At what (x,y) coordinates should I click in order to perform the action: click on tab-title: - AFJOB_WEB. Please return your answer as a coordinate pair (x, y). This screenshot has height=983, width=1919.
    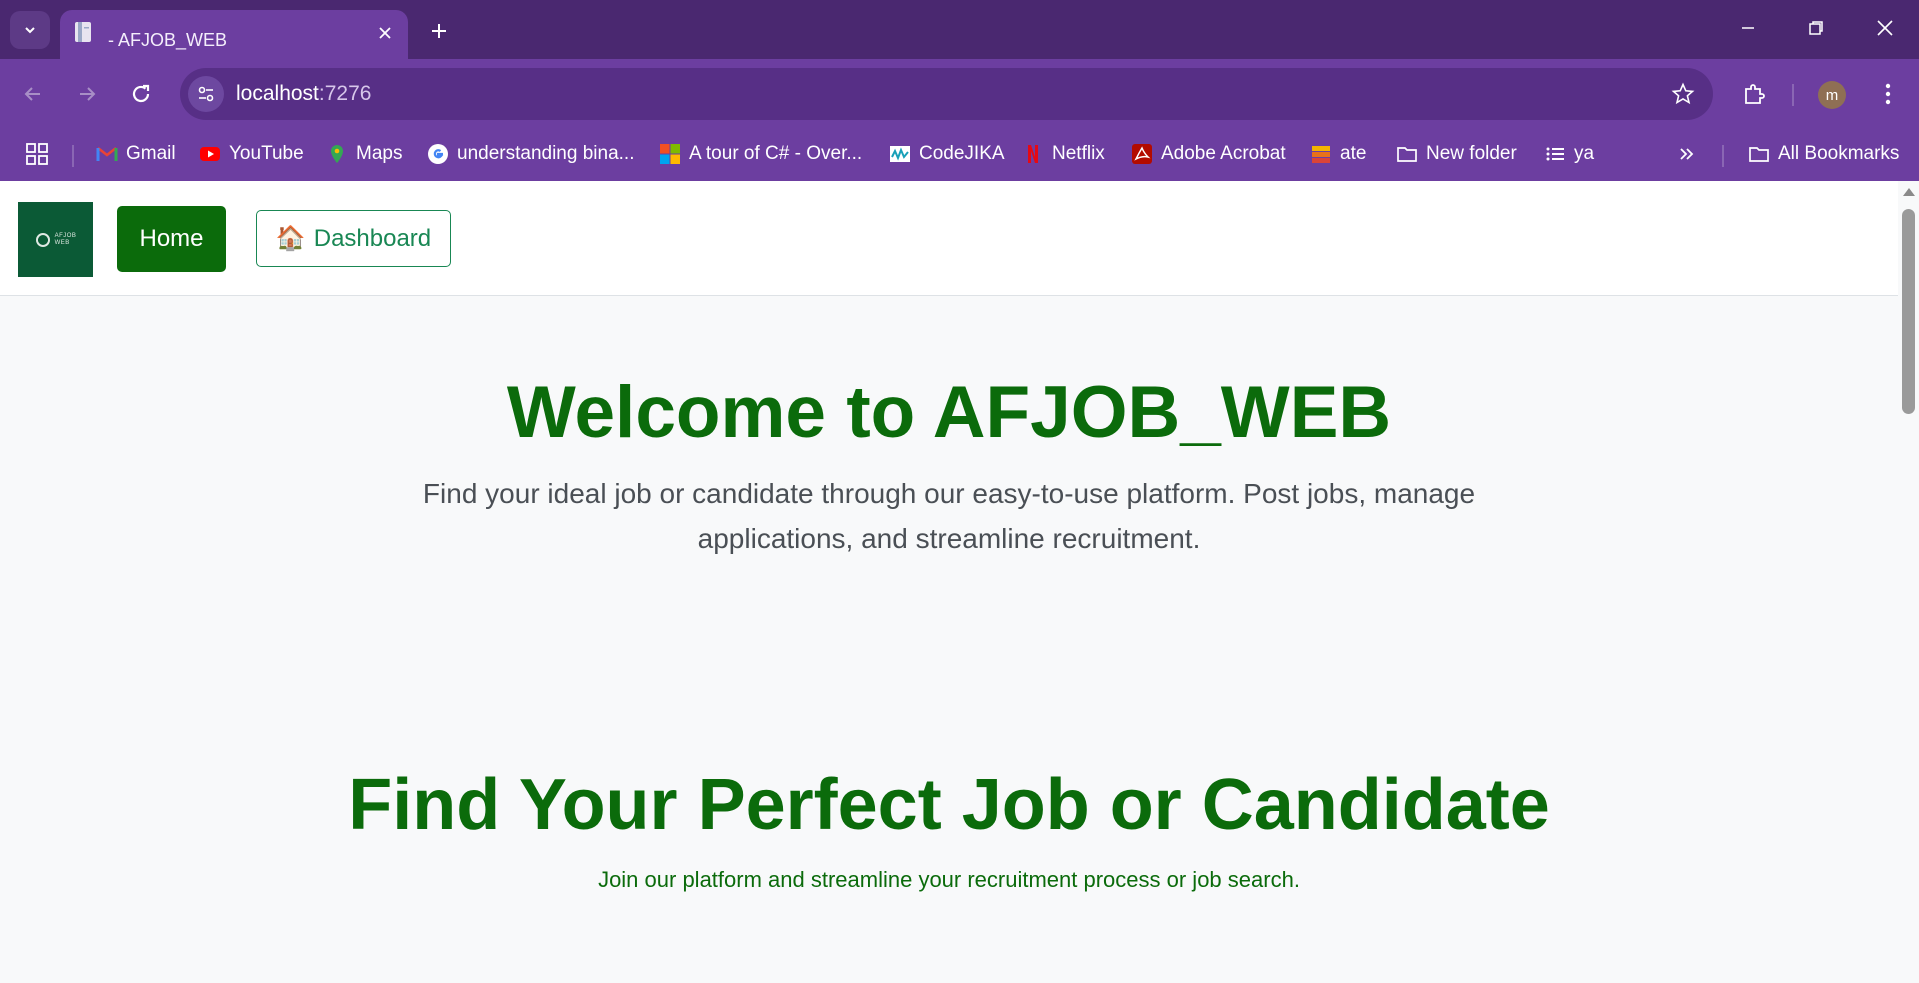
    Looking at the image, I should click on (168, 40).